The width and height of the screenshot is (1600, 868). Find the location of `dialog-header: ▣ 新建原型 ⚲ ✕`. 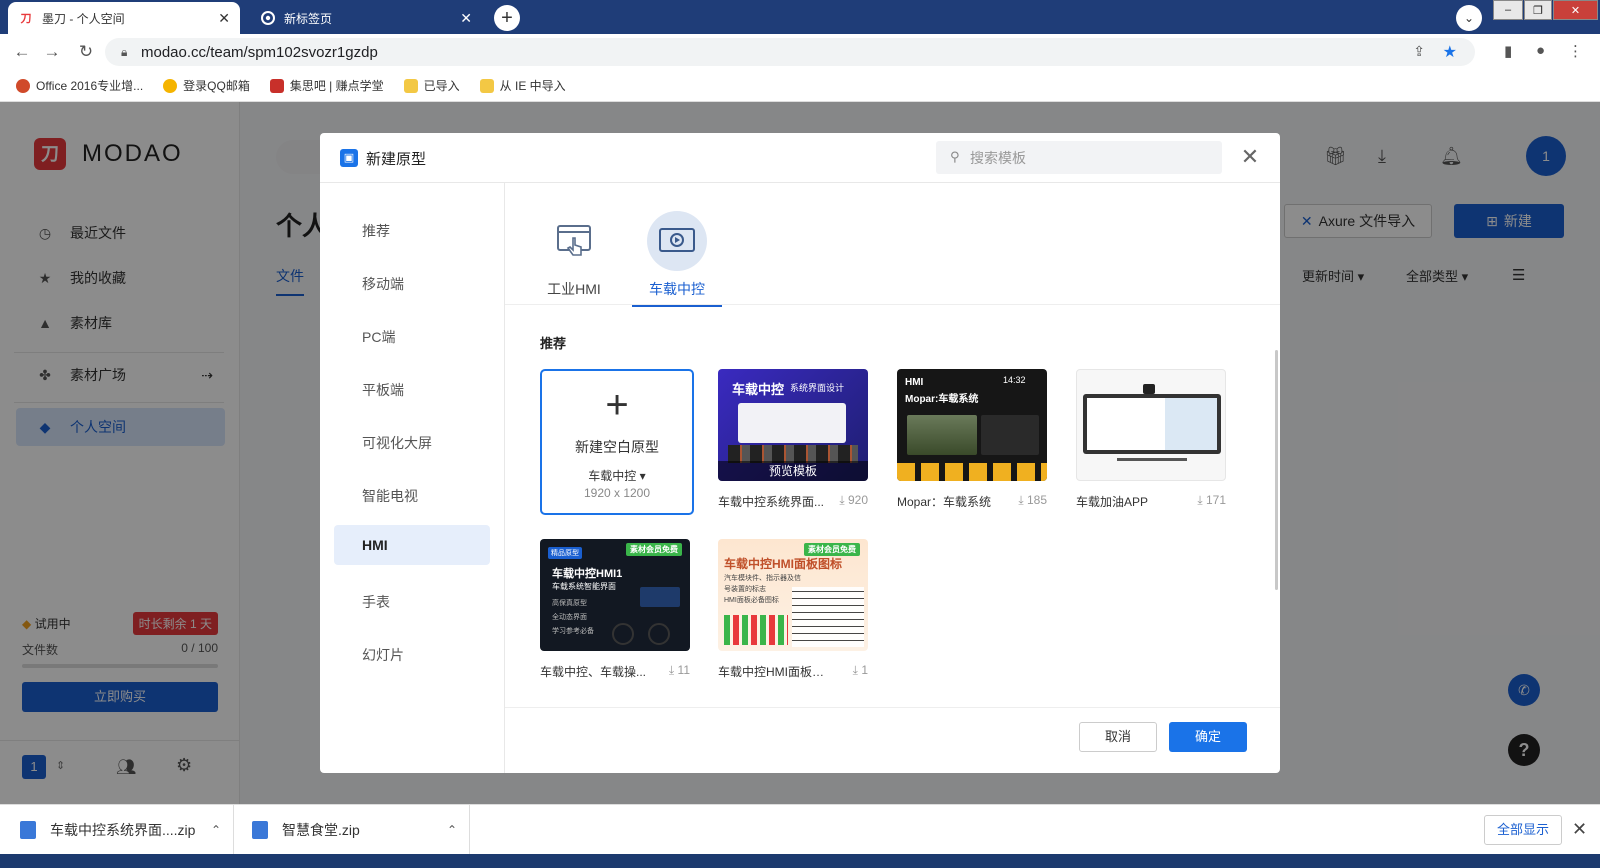

dialog-header: ▣ 新建原型 ⚲ ✕ is located at coordinates (800, 158).